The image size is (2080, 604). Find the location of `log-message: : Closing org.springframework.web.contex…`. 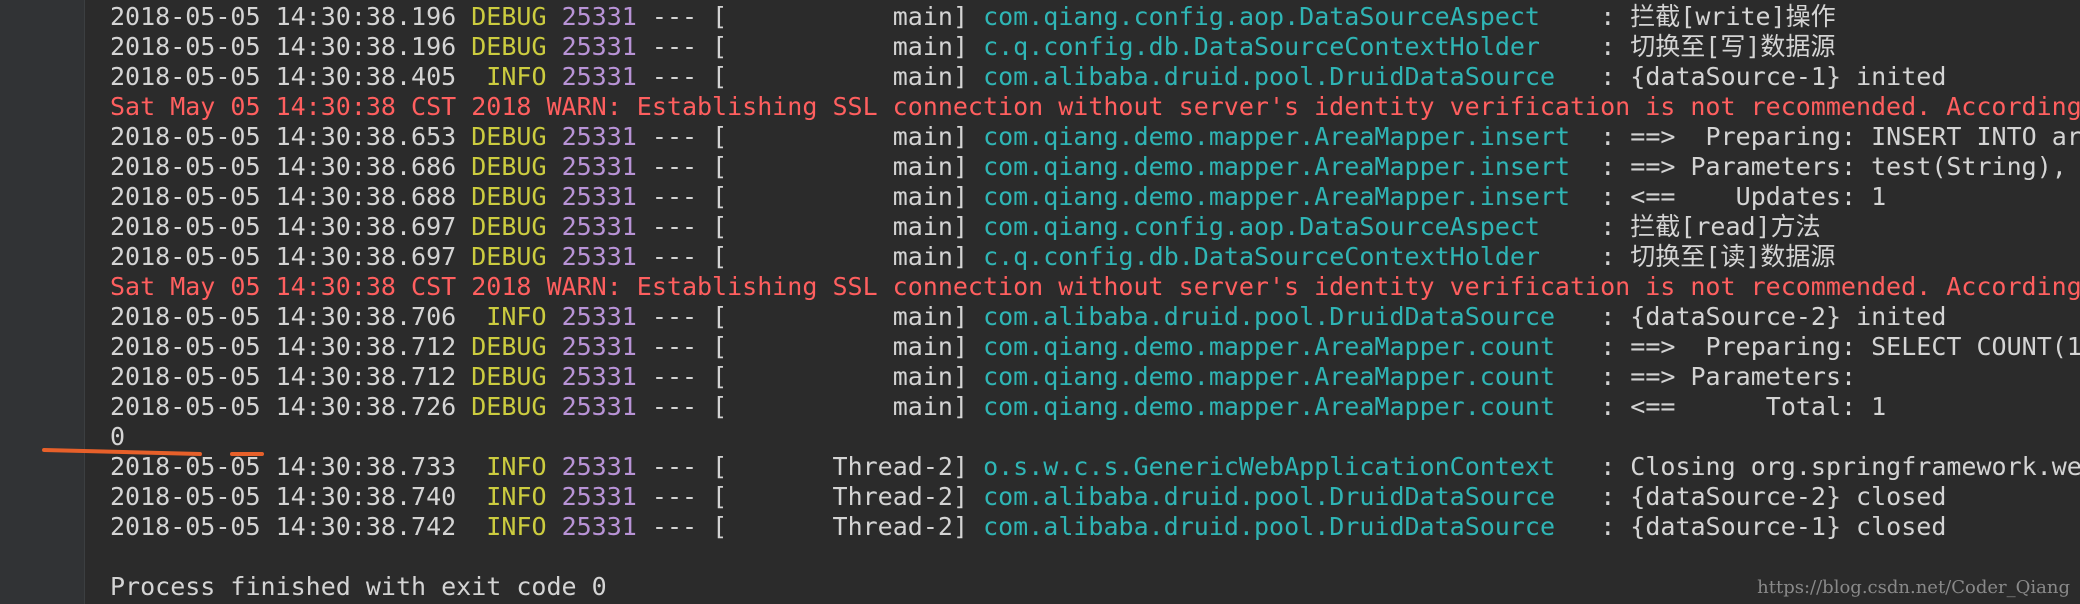

log-message: : Closing org.springframework.web.contex… is located at coordinates (1840, 466).